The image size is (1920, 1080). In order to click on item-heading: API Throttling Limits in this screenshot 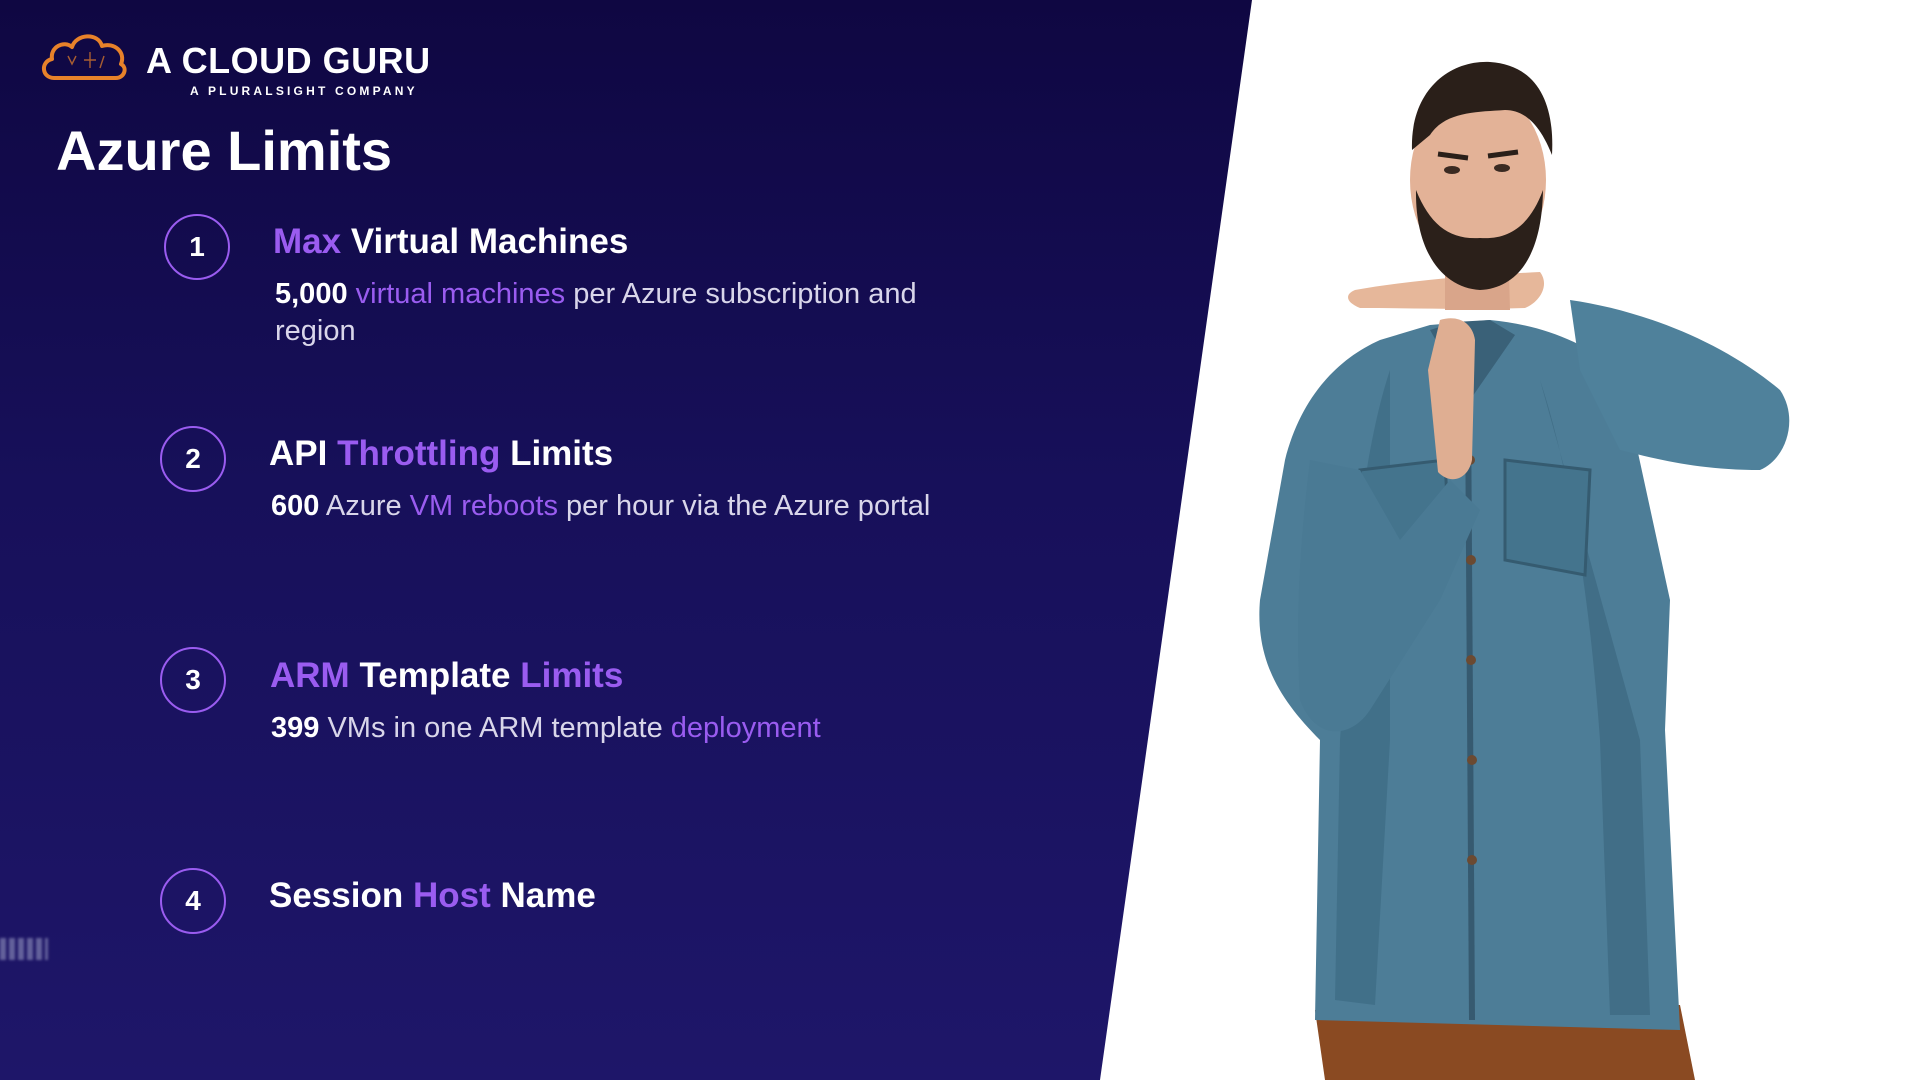, I will do `click(441, 454)`.